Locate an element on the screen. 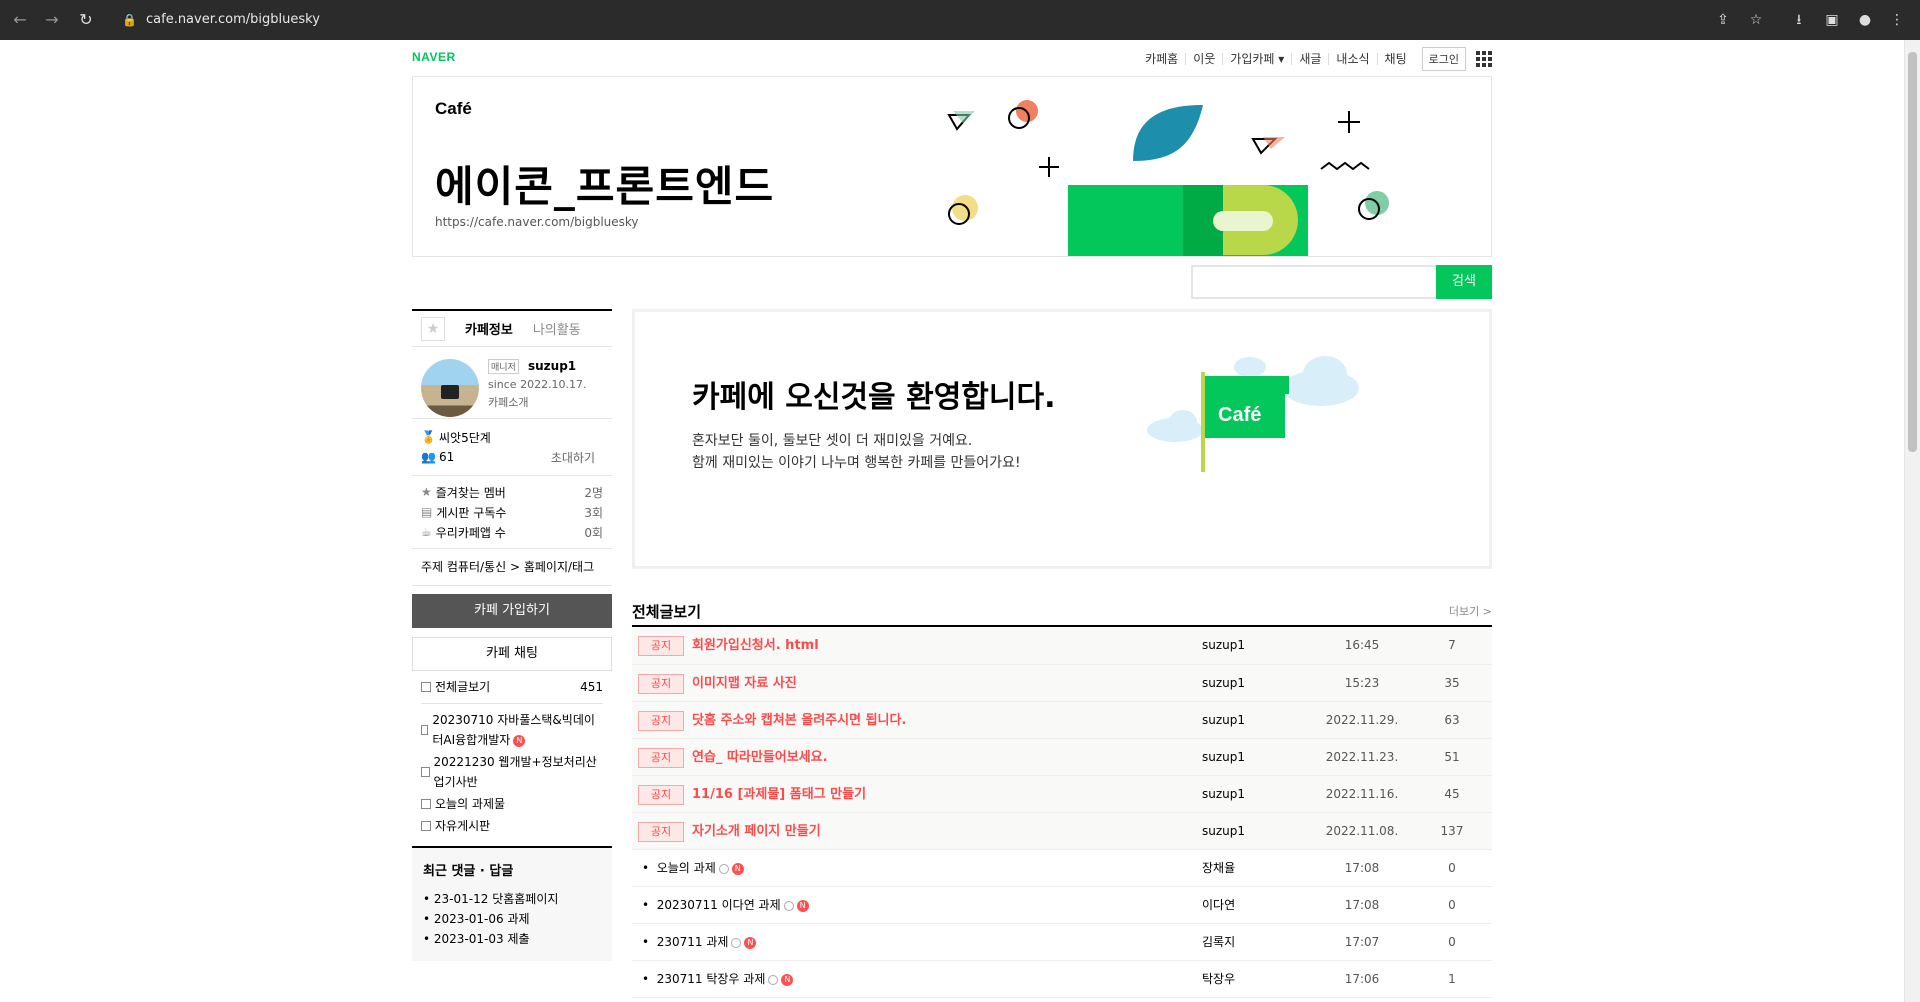 The image size is (1920, 1002). share-icon: ⇪ is located at coordinates (1723, 20).